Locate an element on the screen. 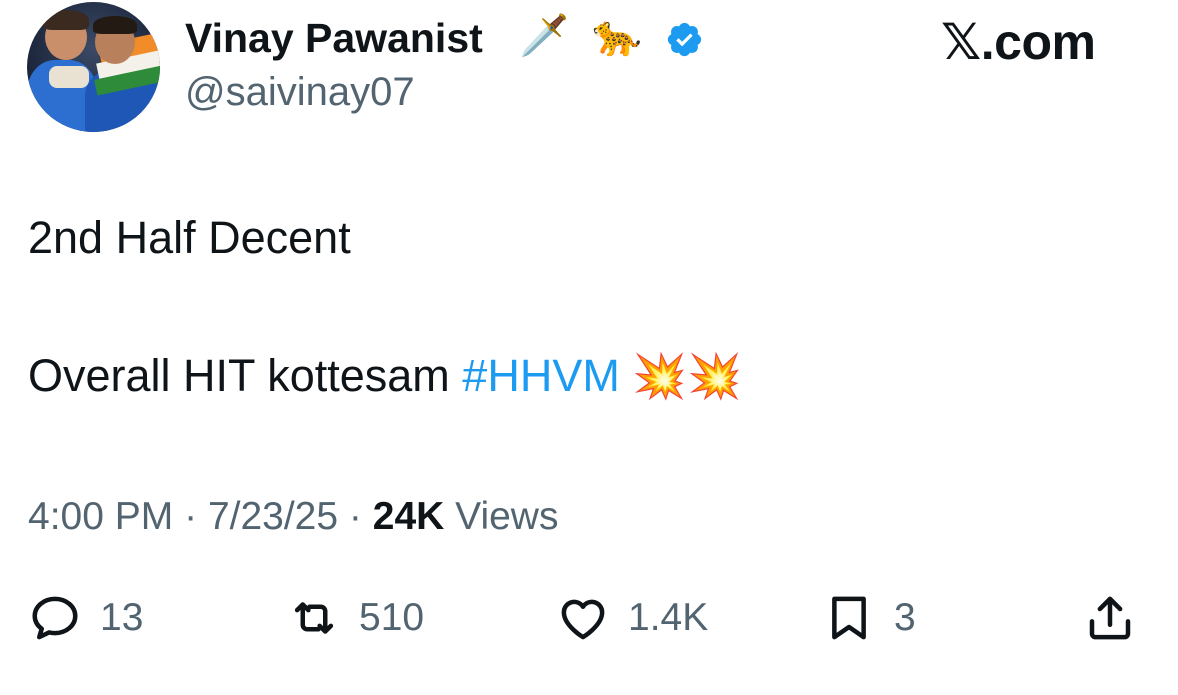  x-logo: 𝕏.com is located at coordinates (1018, 42).